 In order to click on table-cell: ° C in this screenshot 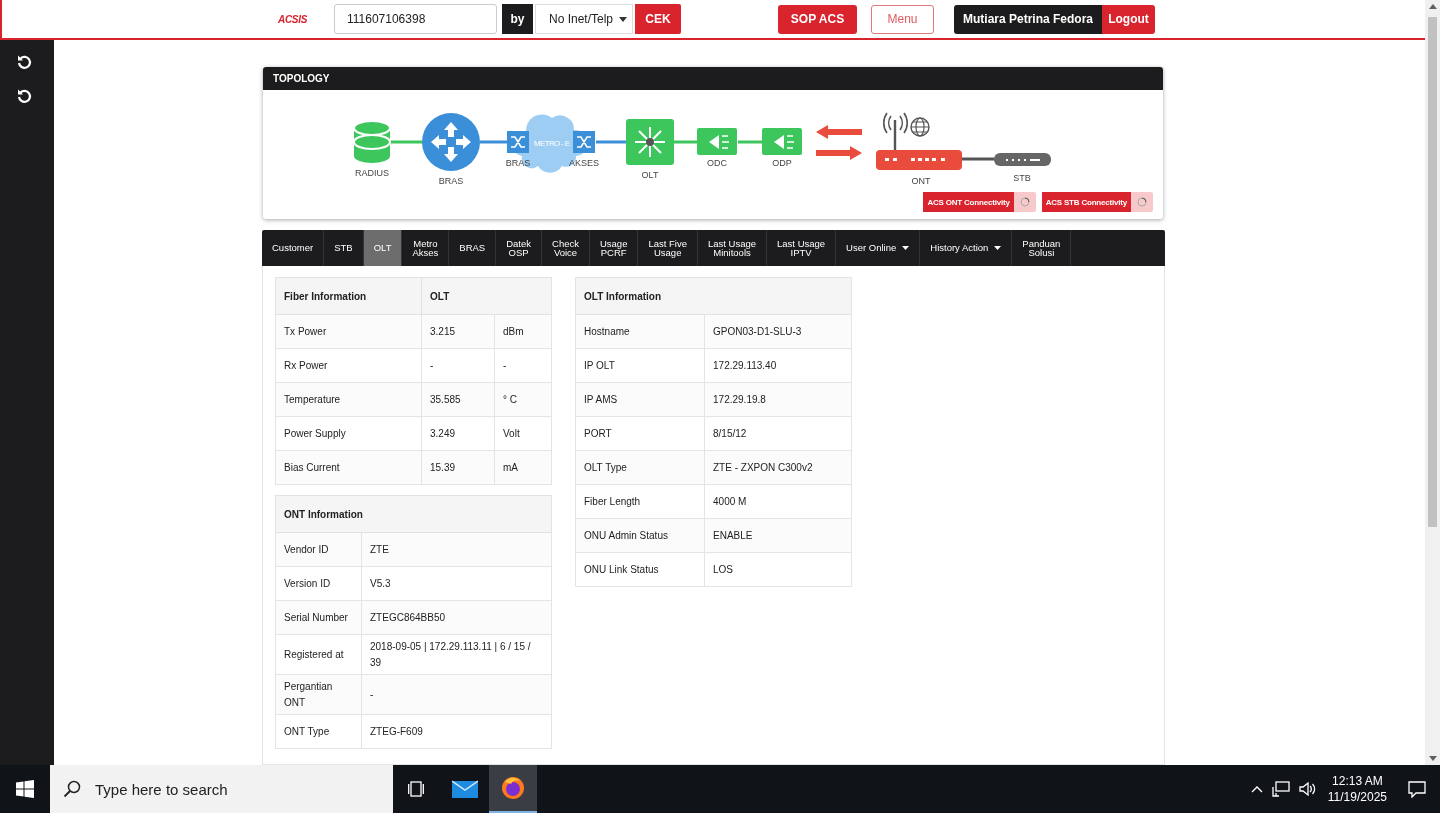, I will do `click(523, 399)`.